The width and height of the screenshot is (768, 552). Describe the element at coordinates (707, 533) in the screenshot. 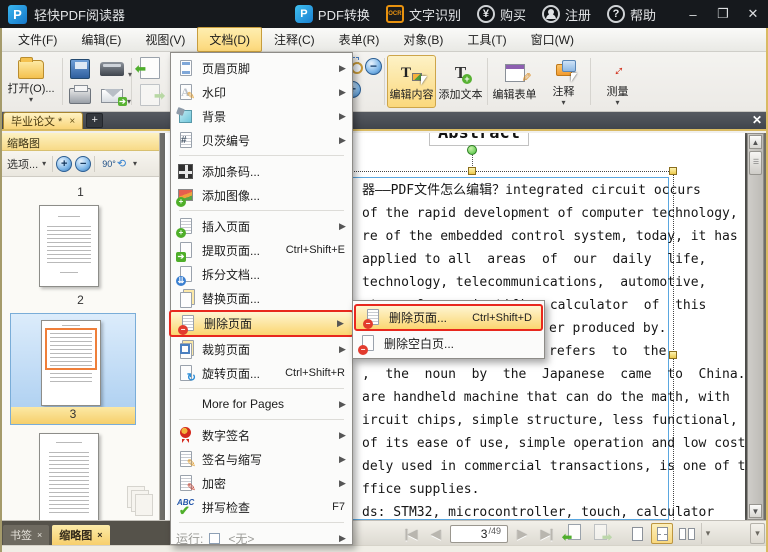

I see `layout-options-caret-icon: ▾` at that location.